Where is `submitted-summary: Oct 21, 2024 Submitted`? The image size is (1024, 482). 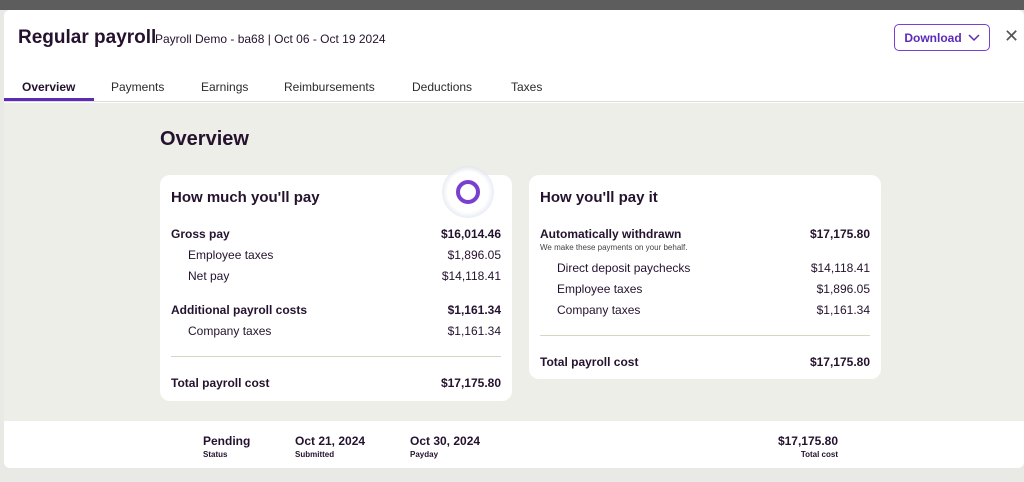
submitted-summary: Oct 21, 2024 Submitted is located at coordinates (330, 446).